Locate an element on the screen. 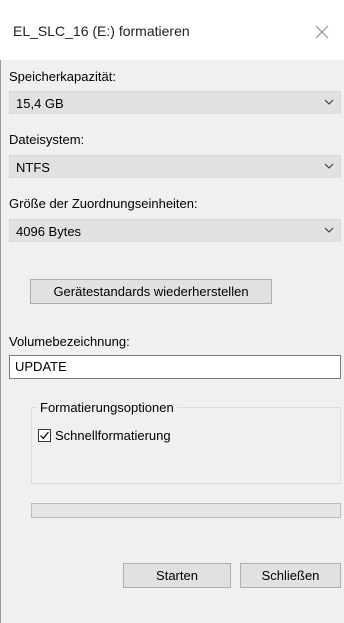 The width and height of the screenshot is (344, 623). quick-format-label: Schnellformatierung is located at coordinates (113, 435).